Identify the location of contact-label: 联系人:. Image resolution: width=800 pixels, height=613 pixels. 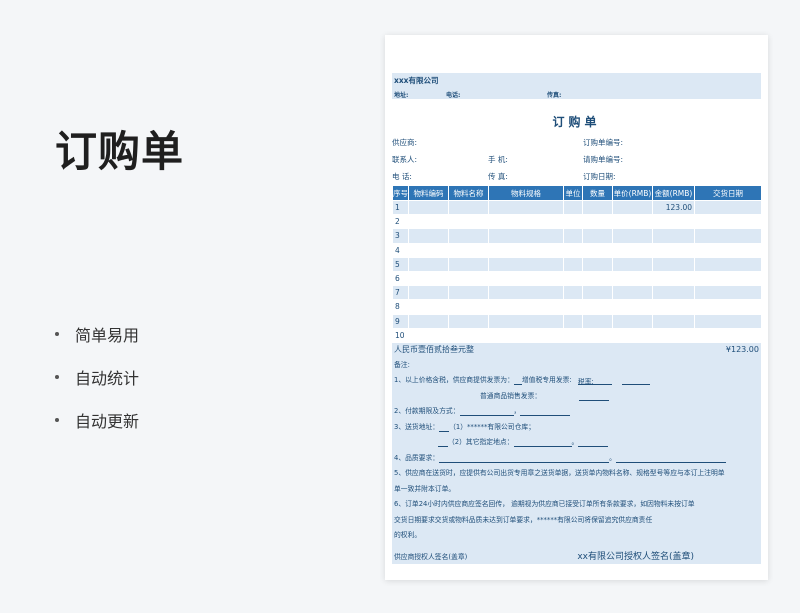
(405, 159).